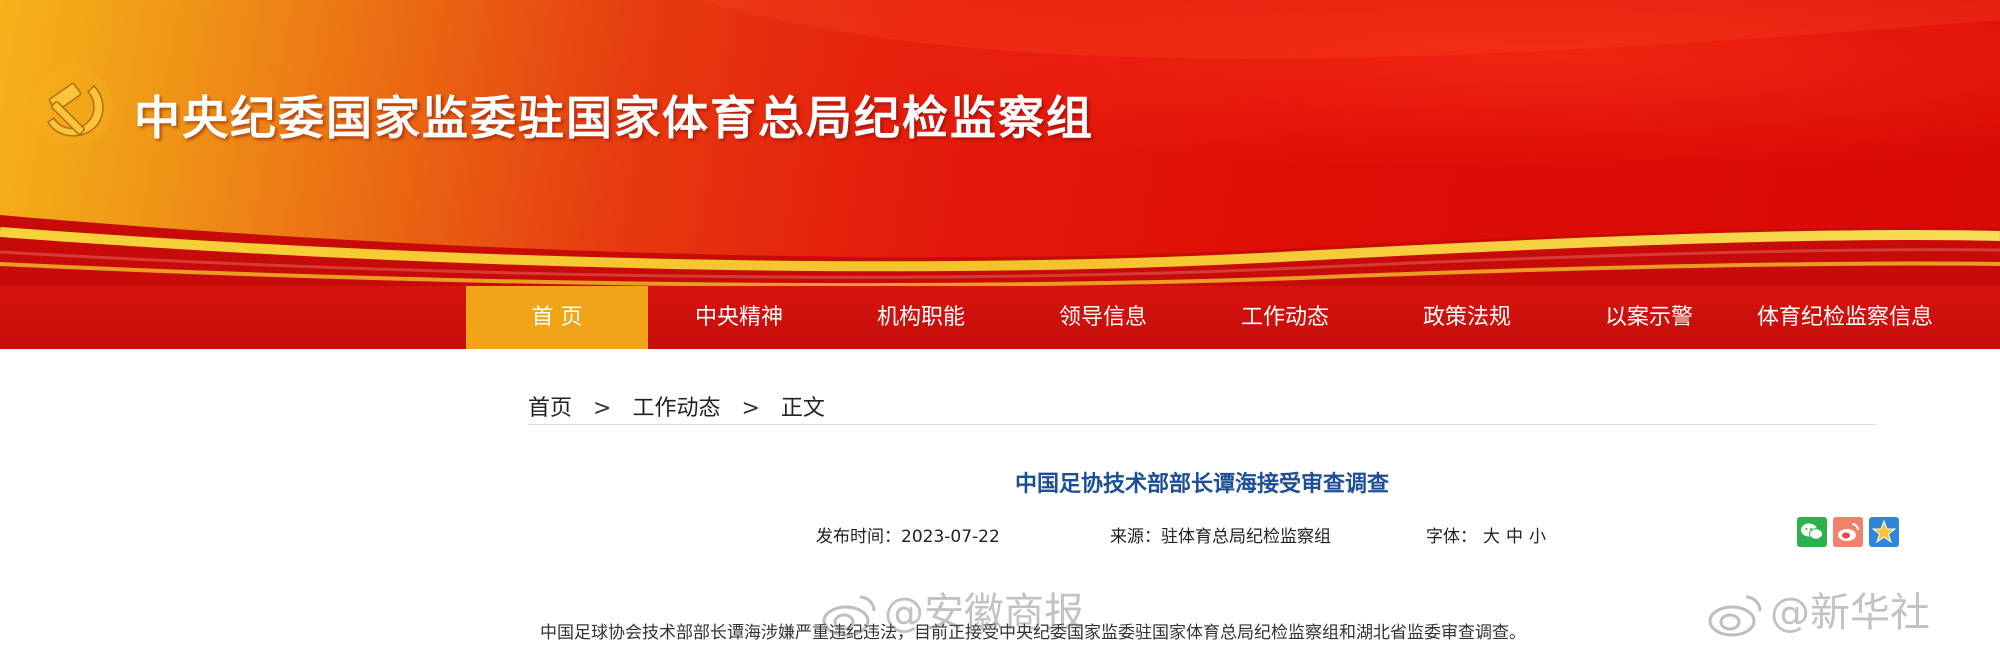 The image size is (2000, 658). I want to click on font-size-large: 大, so click(1491, 537).